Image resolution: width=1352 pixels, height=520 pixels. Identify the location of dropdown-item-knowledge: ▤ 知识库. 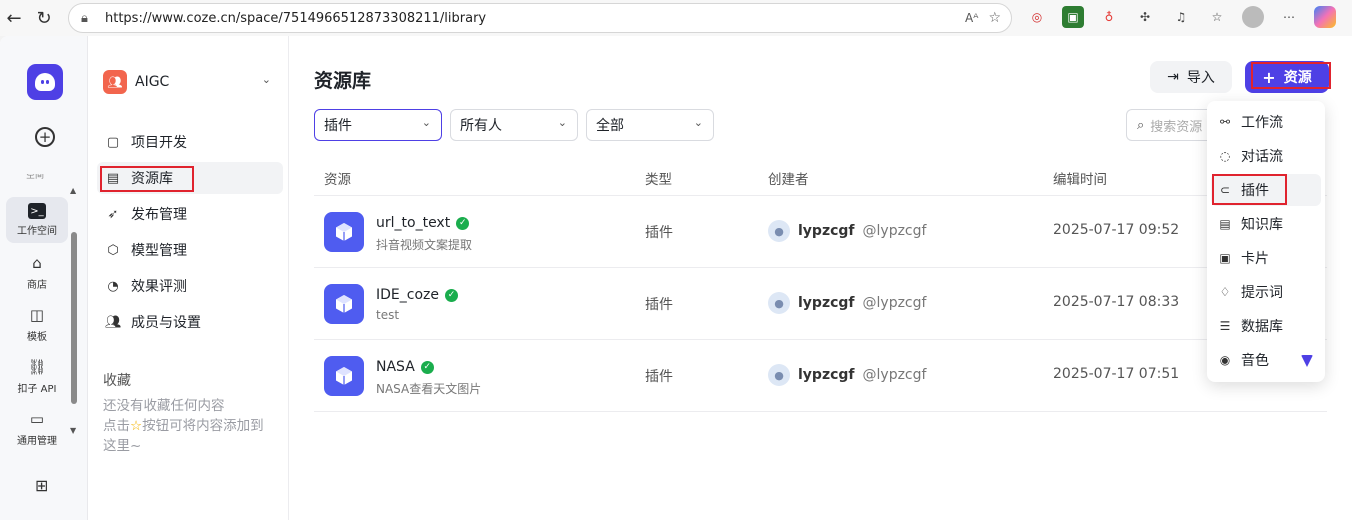
(1266, 224).